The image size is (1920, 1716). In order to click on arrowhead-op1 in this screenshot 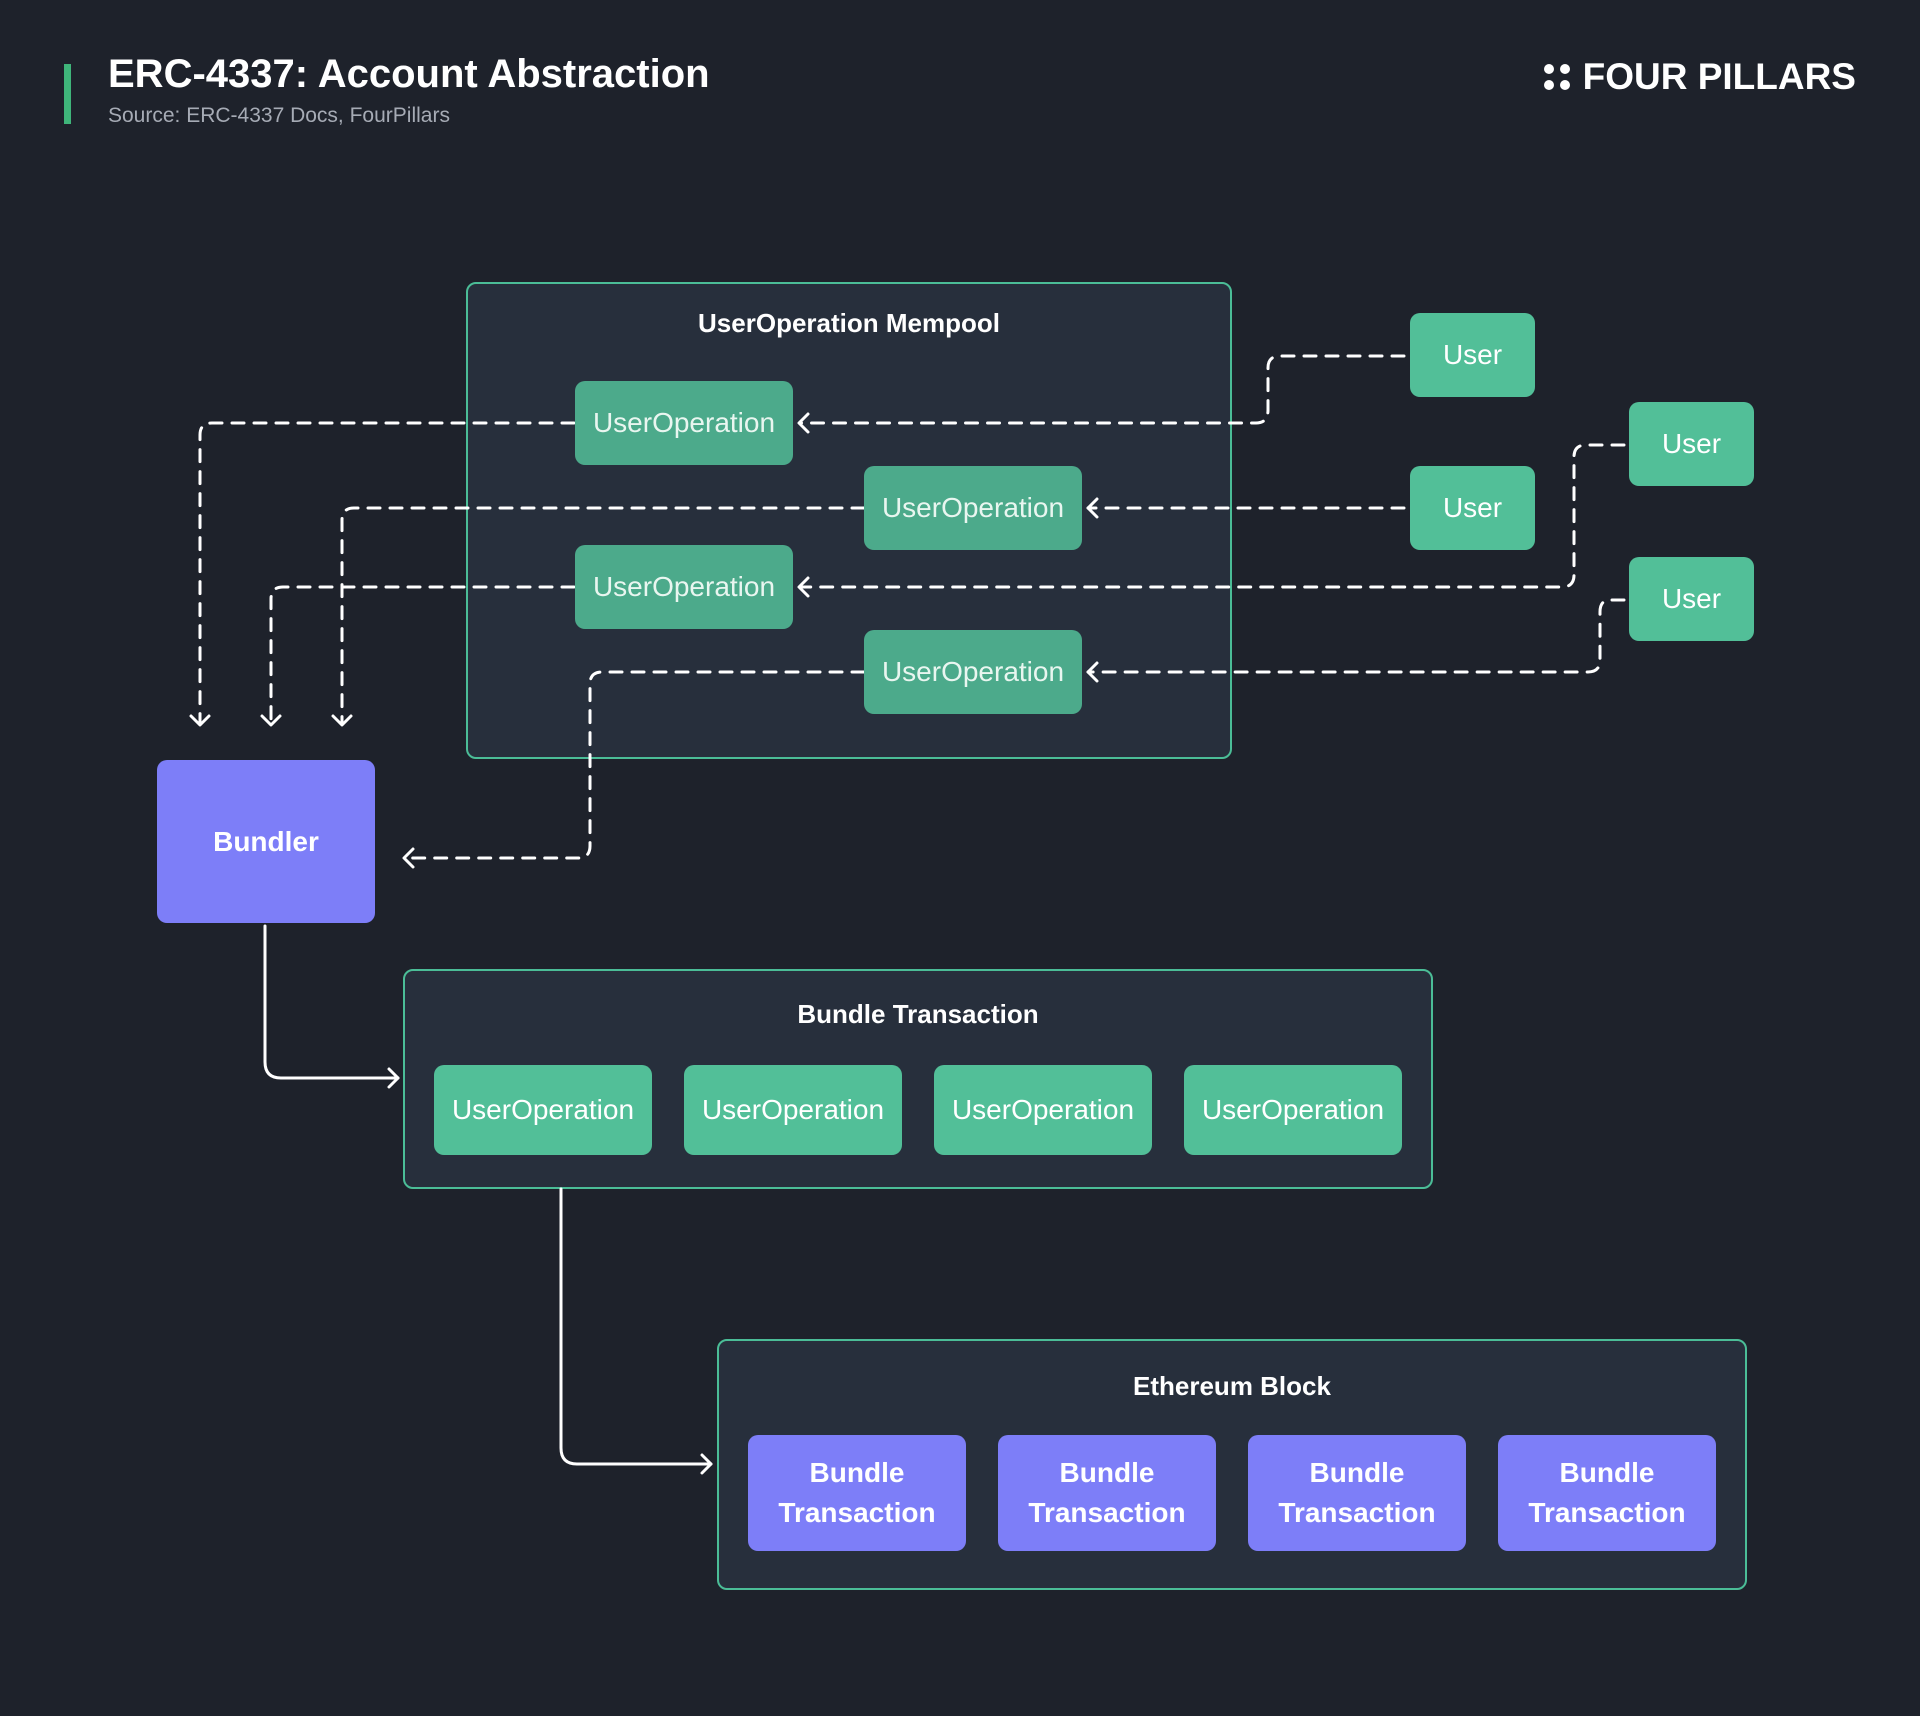, I will do `click(803, 423)`.